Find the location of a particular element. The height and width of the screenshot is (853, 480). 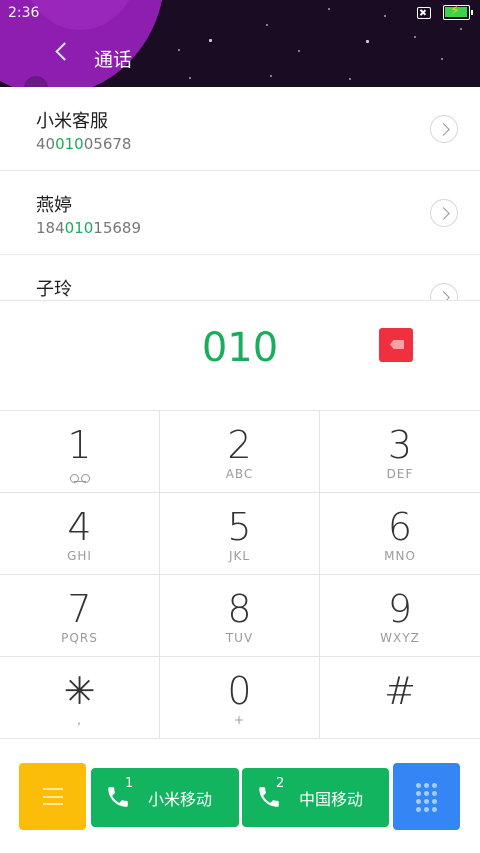

menu-icon is located at coordinates (53, 796).